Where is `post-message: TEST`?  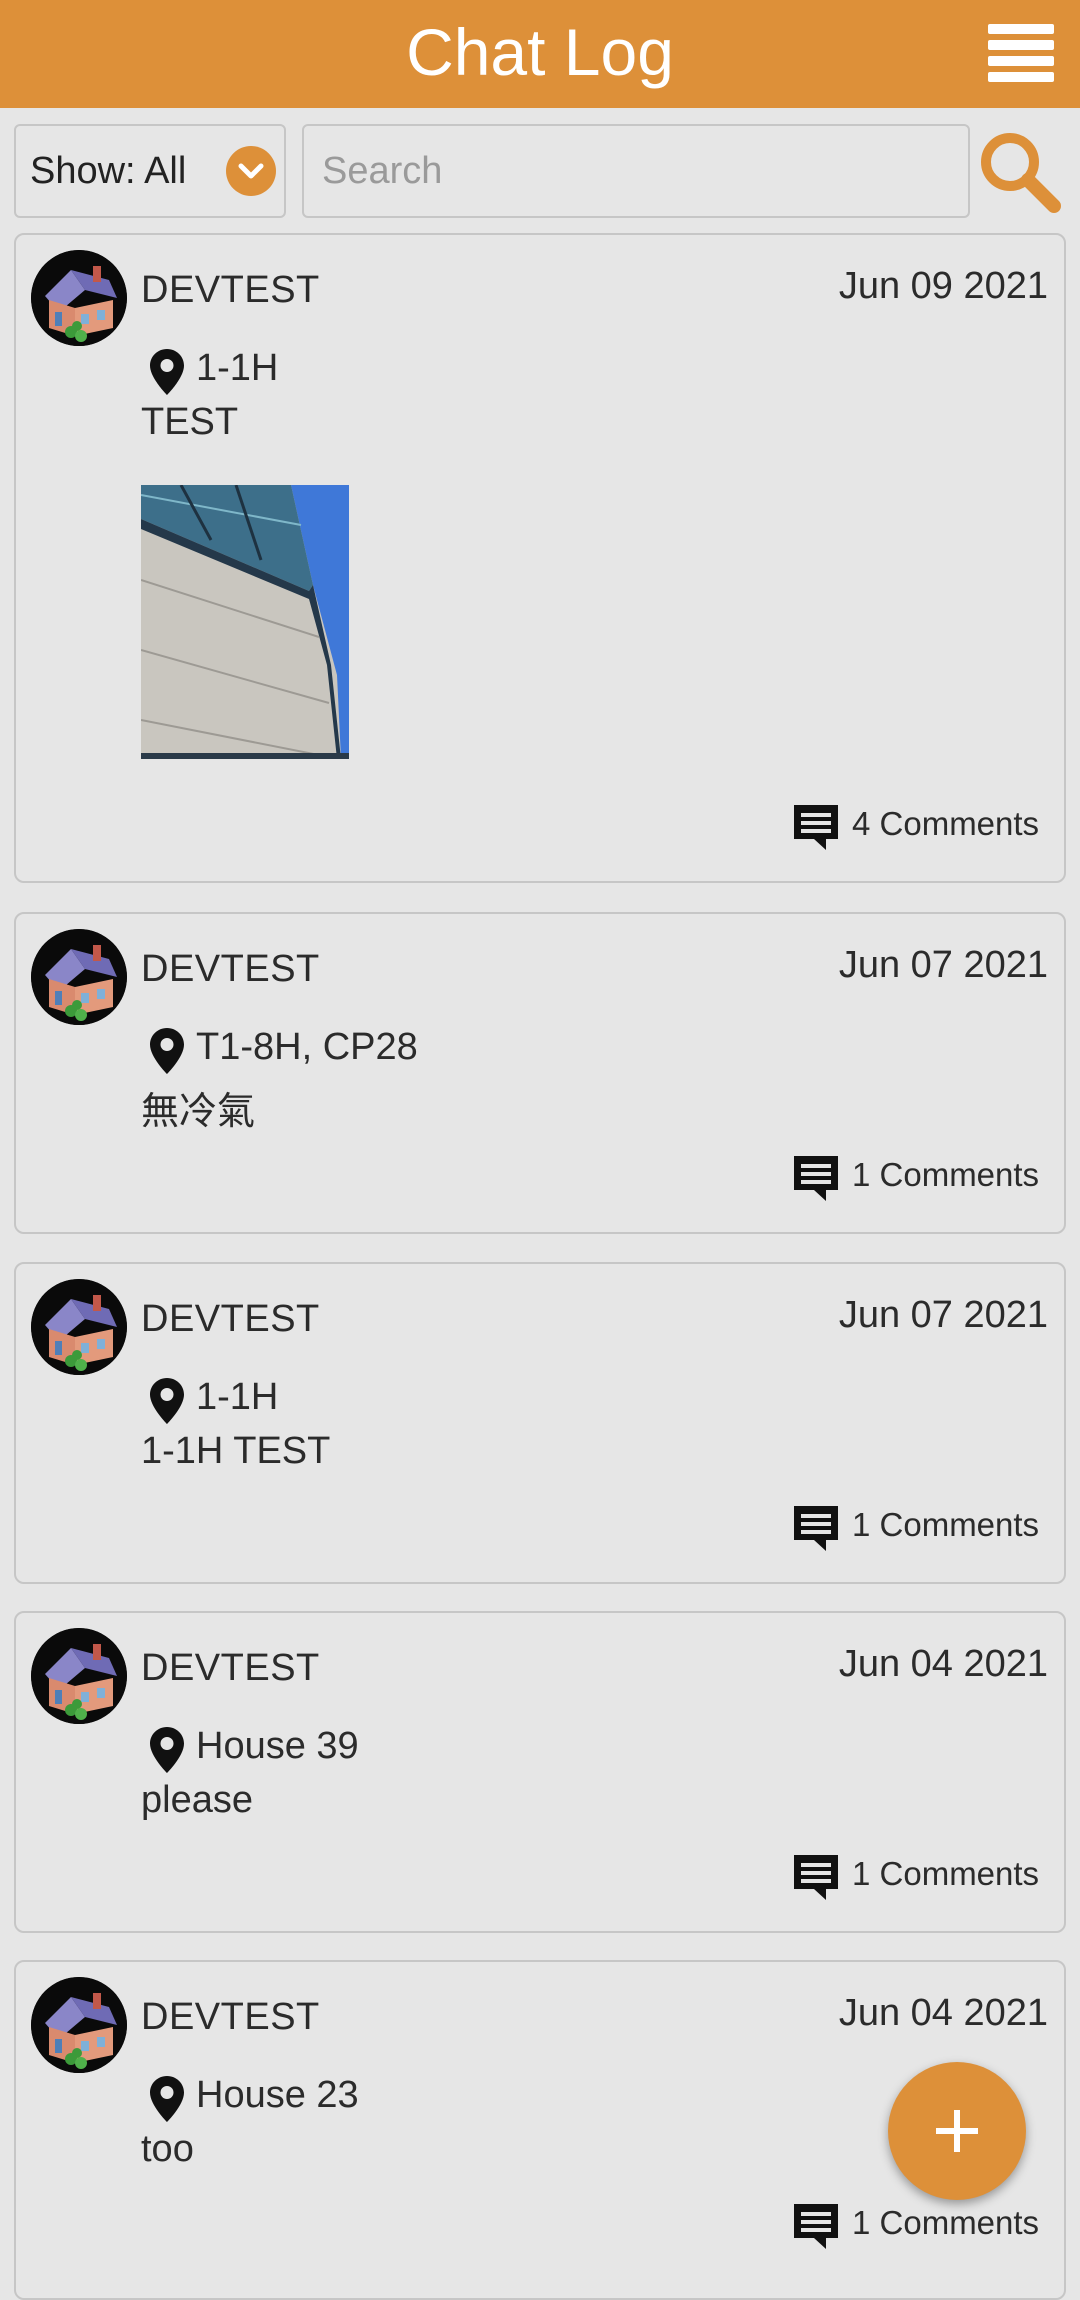
post-message: TEST is located at coordinates (190, 422).